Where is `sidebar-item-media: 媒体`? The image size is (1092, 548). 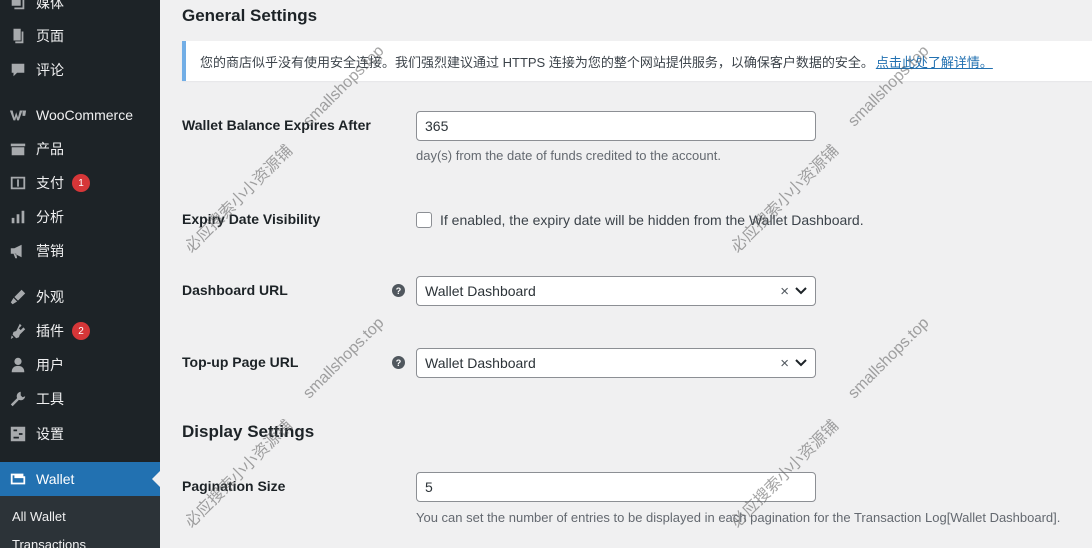 sidebar-item-media: 媒体 is located at coordinates (80, 10).